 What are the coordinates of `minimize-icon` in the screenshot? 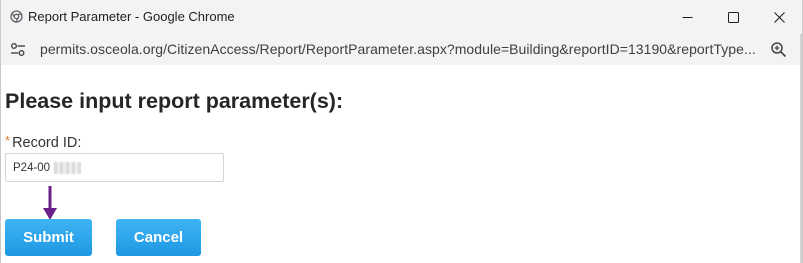 It's located at (687, 17).